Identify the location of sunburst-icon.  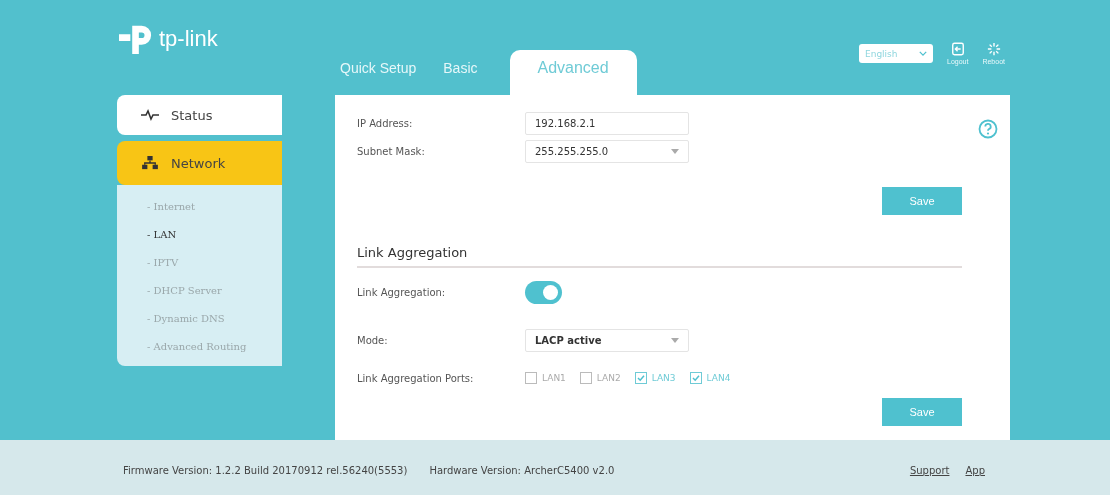
(993, 49).